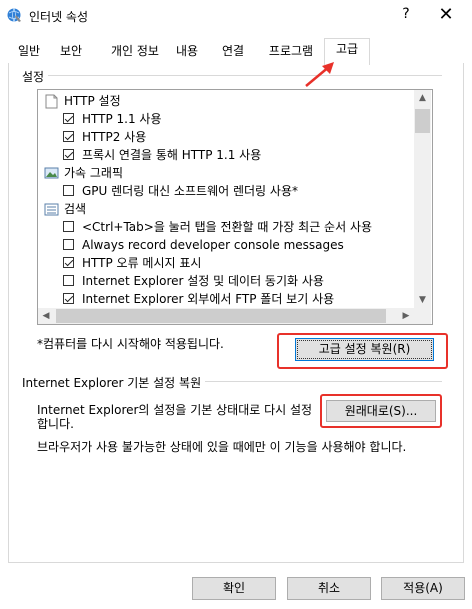 This screenshot has height=609, width=472. What do you see at coordinates (130, 344) in the screenshot?
I see `restart-note: *컴퓨터를 다시 시작해야 적용됩니다.` at bounding box center [130, 344].